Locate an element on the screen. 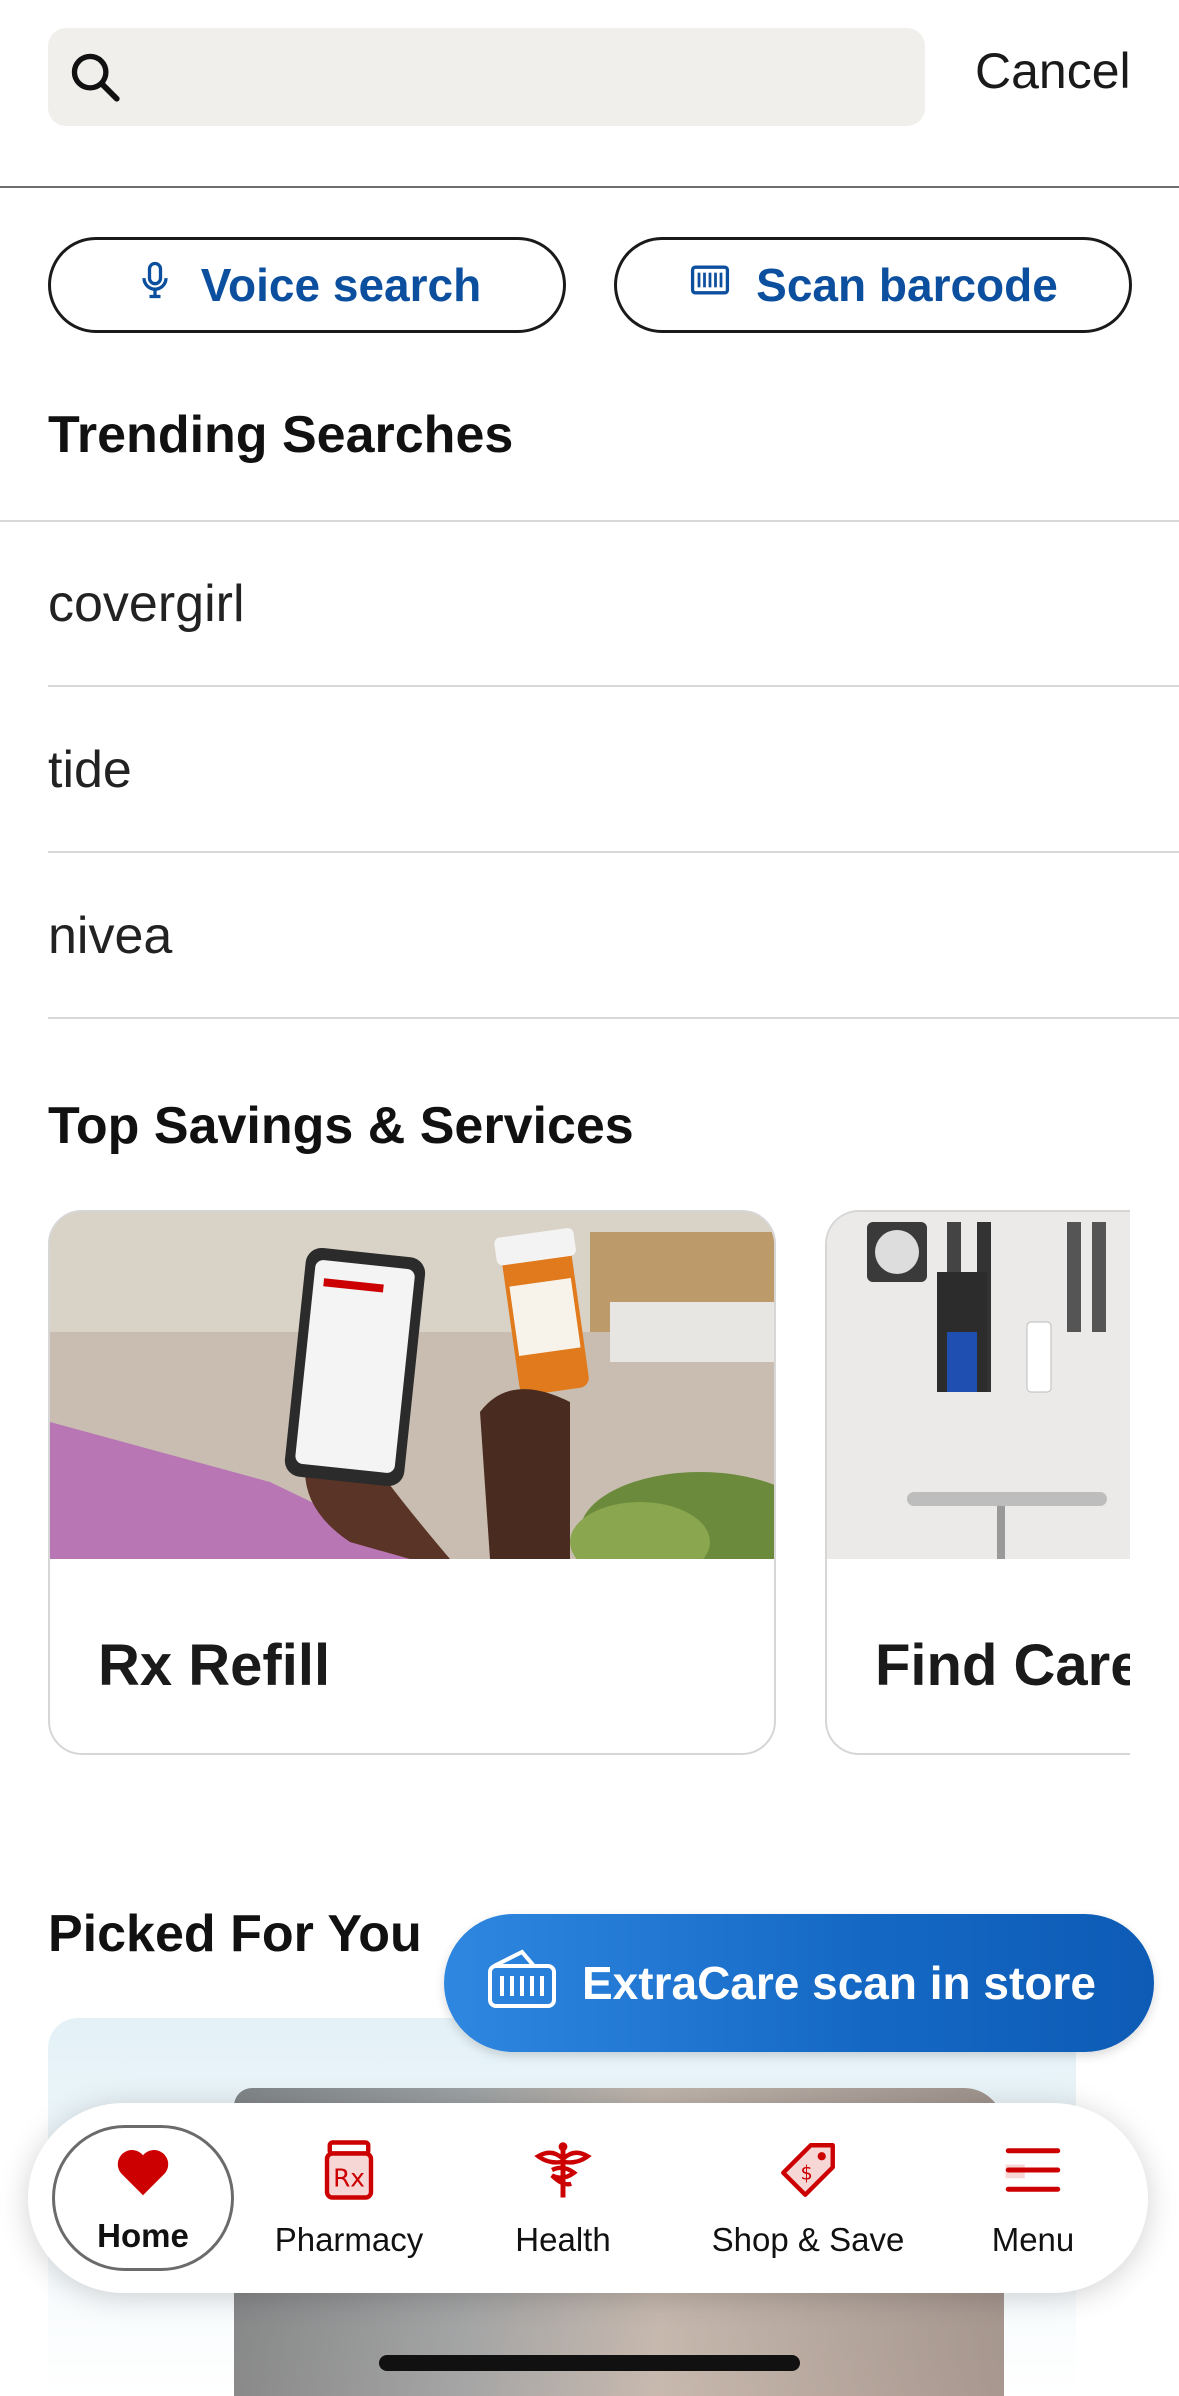 The height and width of the screenshot is (2396, 1179). nav-shop-save-label: Shop & Save is located at coordinates (808, 2239).